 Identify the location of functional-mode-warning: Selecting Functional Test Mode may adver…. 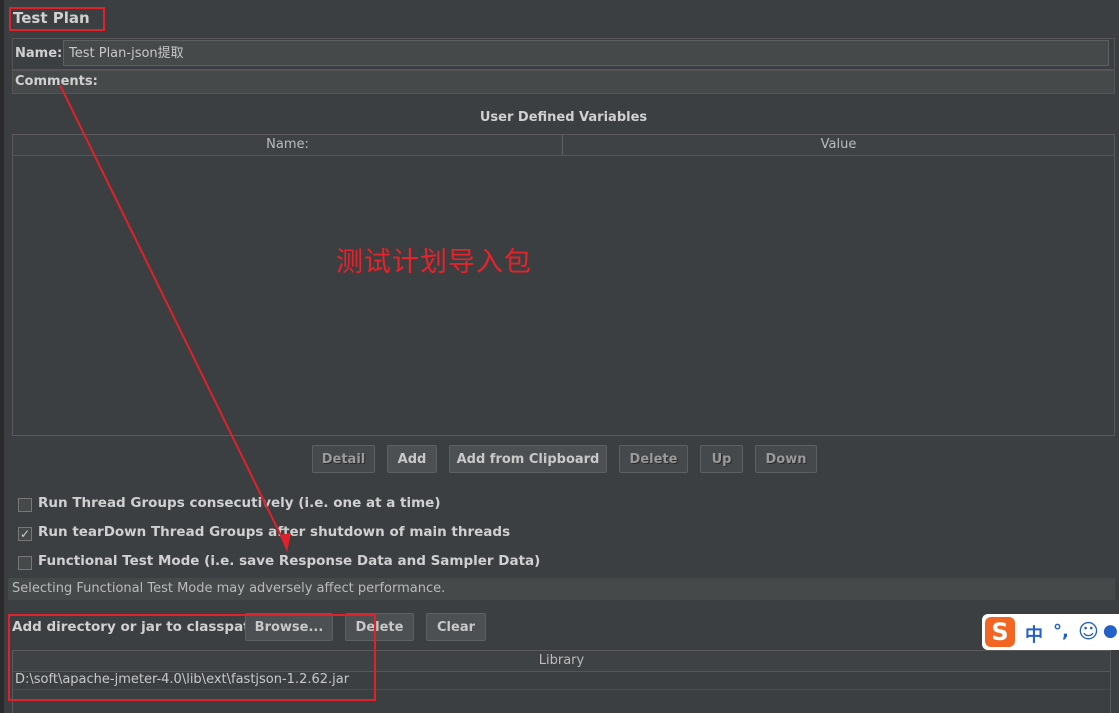
(561, 589).